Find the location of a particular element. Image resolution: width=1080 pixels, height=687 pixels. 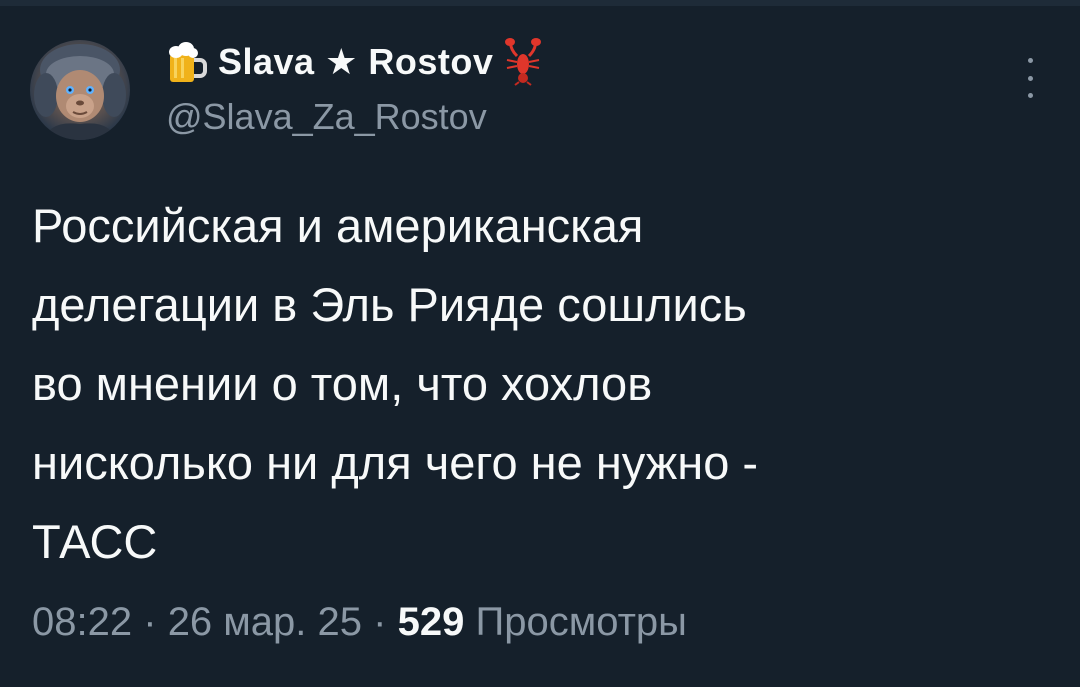

author-display-name: Slava ★ Rostov is located at coordinates (356, 61).